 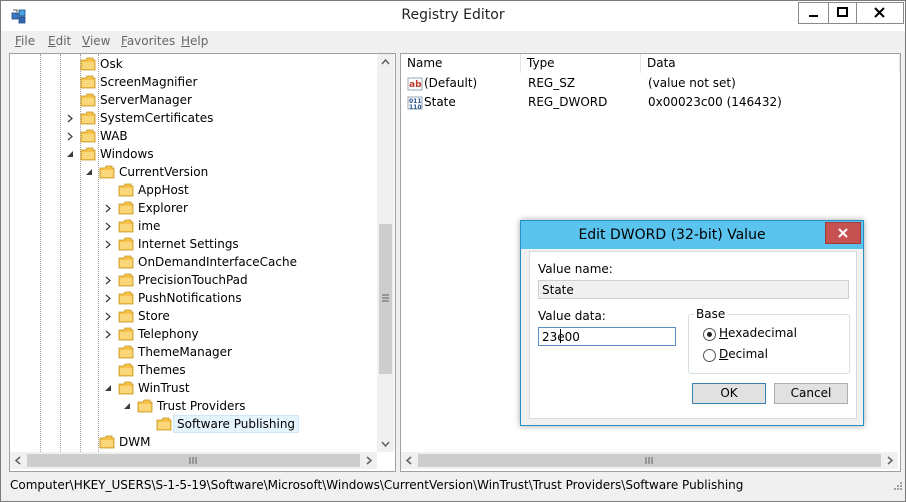 What do you see at coordinates (193, 136) in the screenshot?
I see `tree-item: WAB` at bounding box center [193, 136].